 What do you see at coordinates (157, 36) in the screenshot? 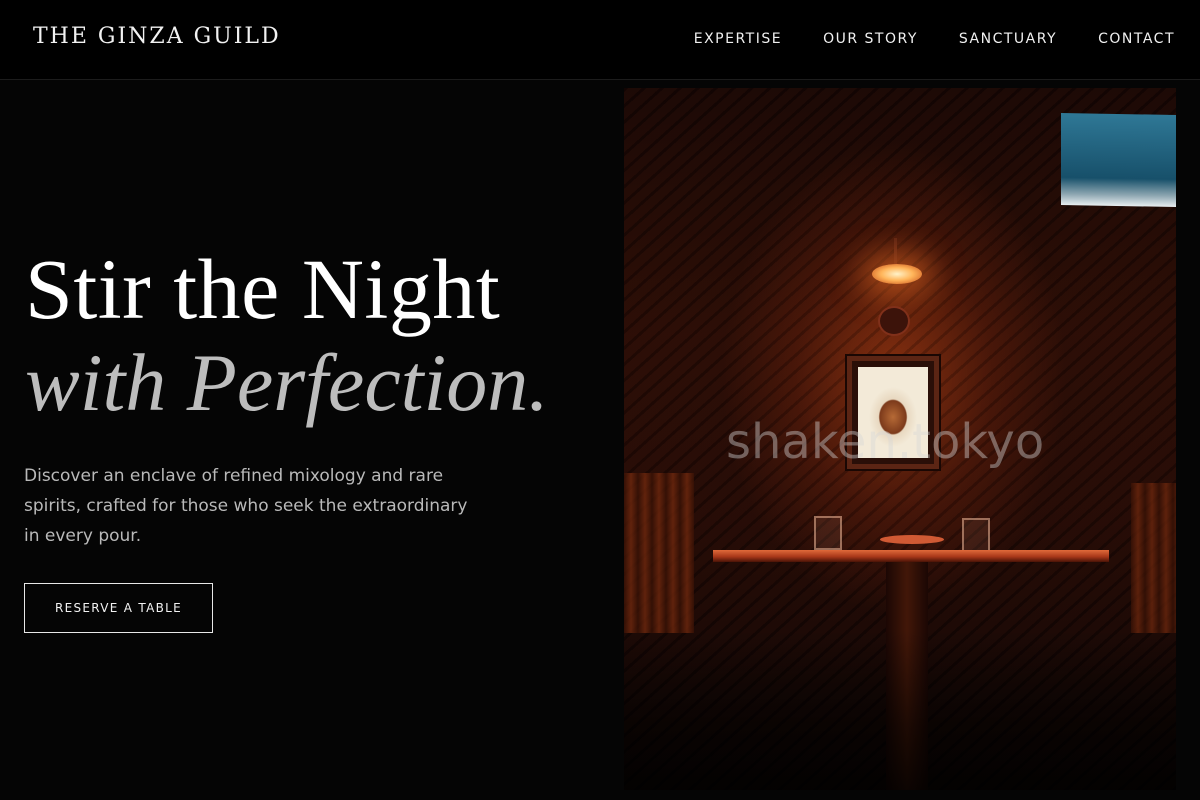
I see `site-logo: THE GINZA GUILD` at bounding box center [157, 36].